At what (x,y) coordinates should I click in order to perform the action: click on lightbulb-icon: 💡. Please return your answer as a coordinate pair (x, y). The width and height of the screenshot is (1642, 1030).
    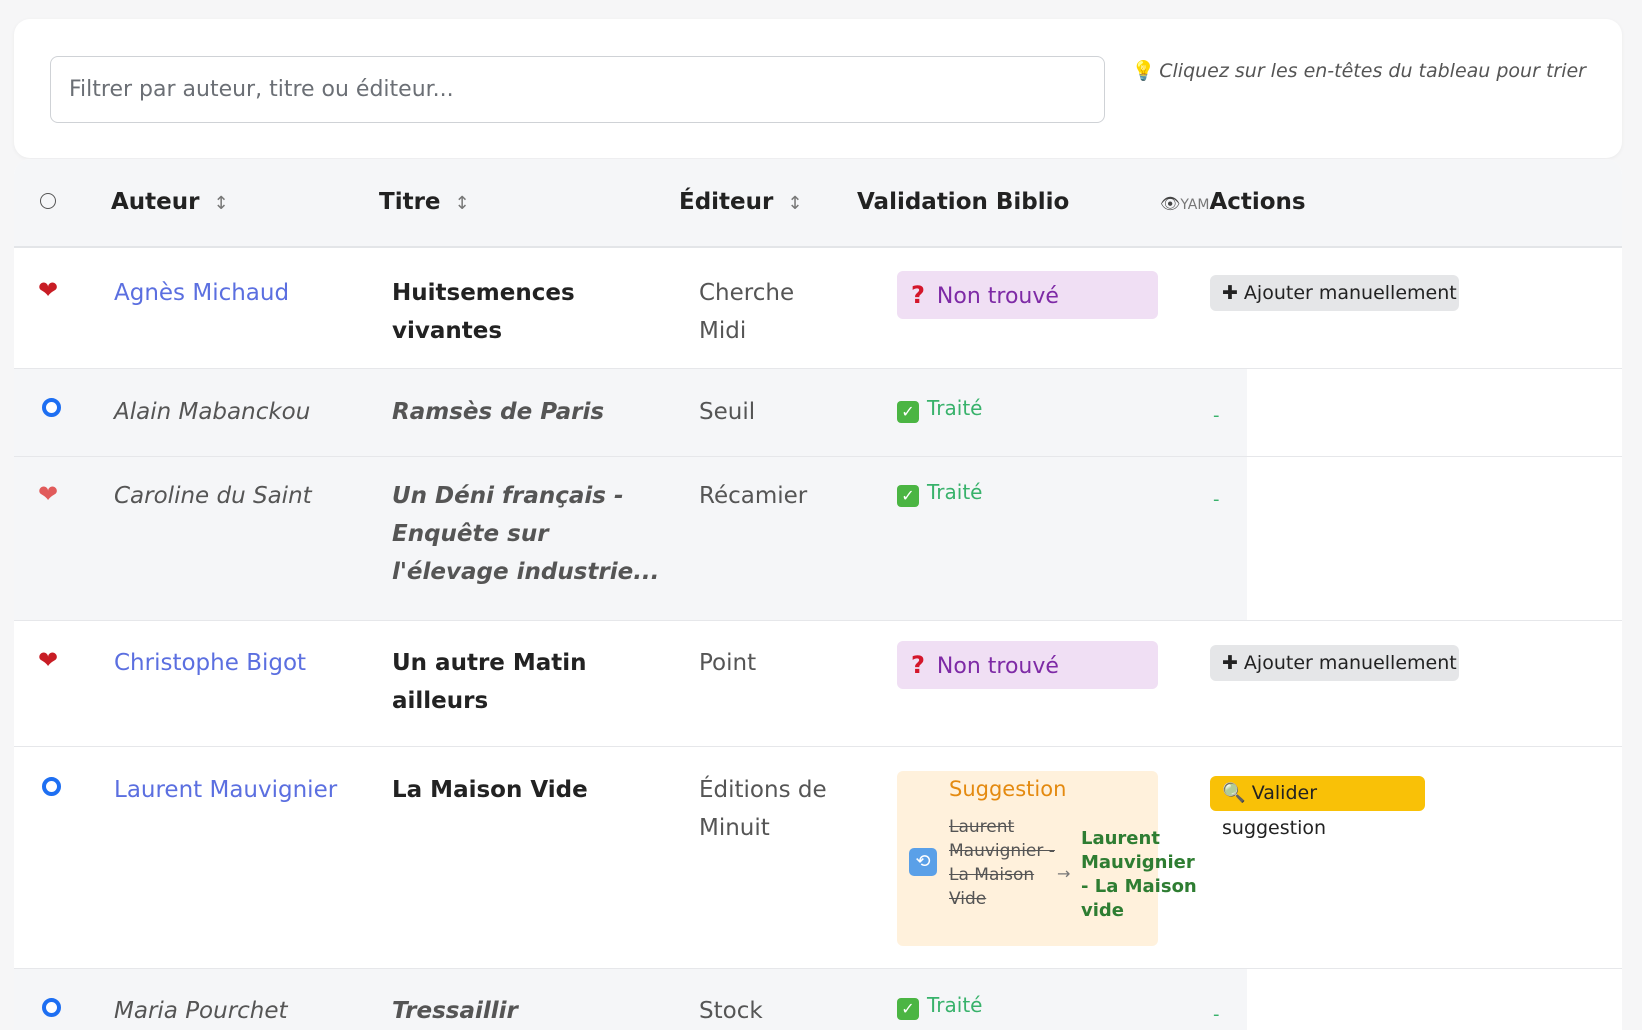
    Looking at the image, I should click on (1143, 71).